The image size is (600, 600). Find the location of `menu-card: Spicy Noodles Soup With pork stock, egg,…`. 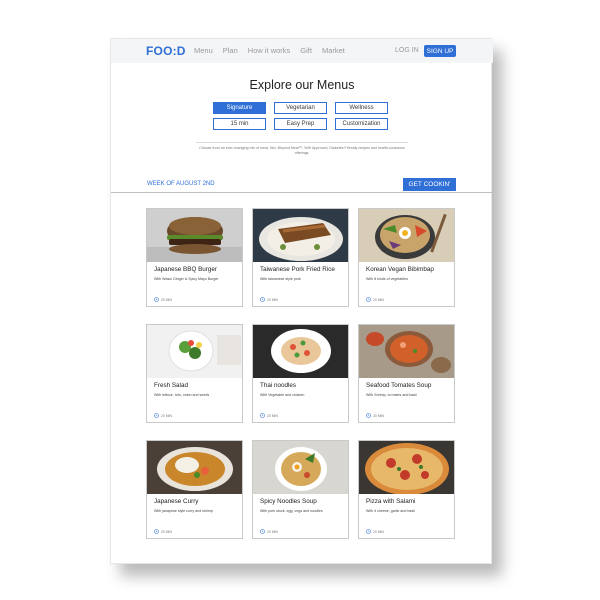

menu-card: Spicy Noodles Soup With pork stock, egg,… is located at coordinates (300, 489).